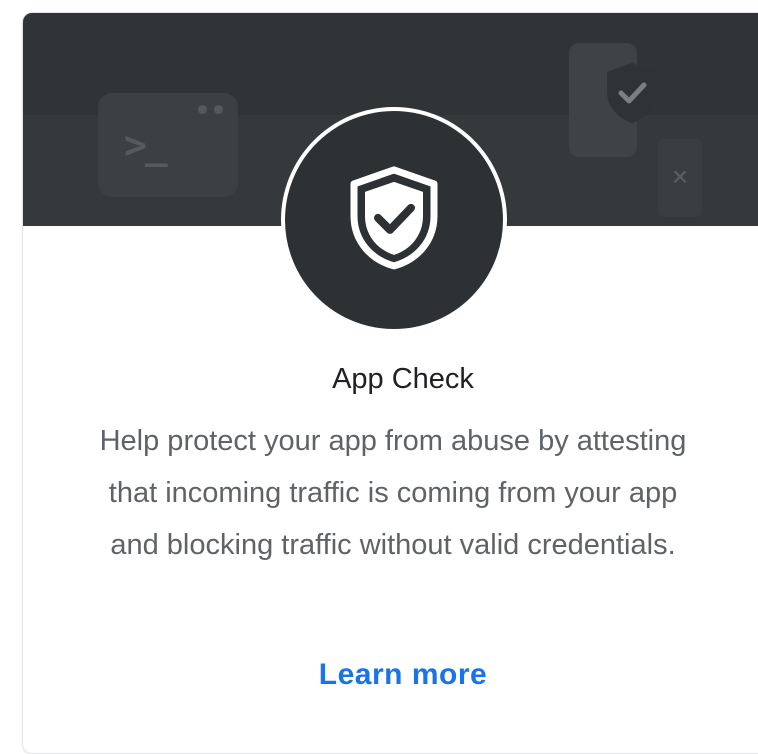 This screenshot has height=754, width=758. What do you see at coordinates (403, 379) in the screenshot?
I see `card-title: App Check` at bounding box center [403, 379].